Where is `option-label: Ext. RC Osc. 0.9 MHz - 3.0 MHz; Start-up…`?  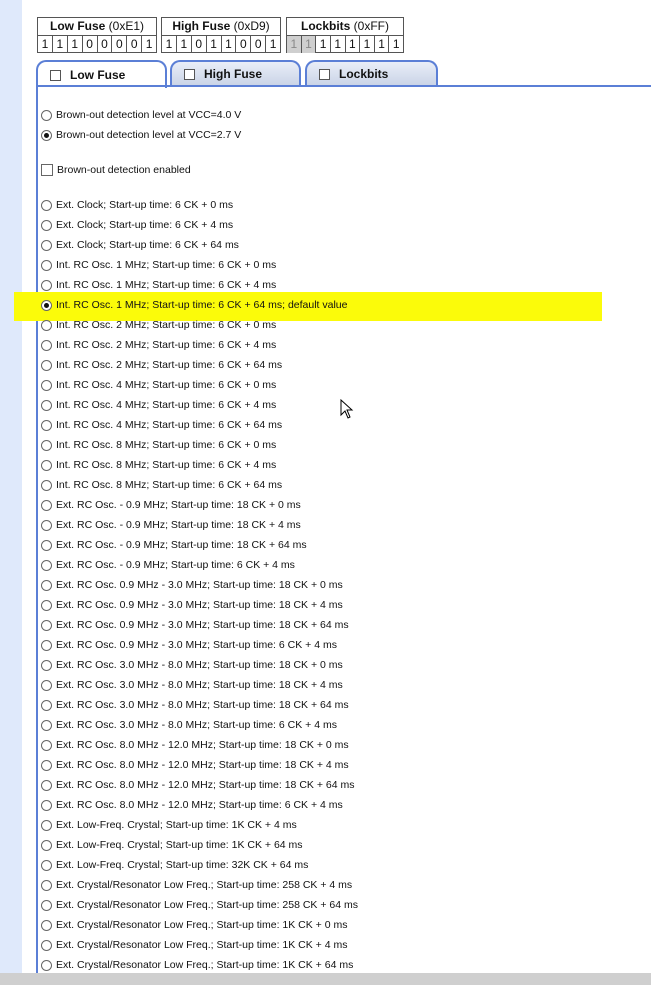
option-label: Ext. RC Osc. 0.9 MHz - 3.0 MHz; Start-up… is located at coordinates (202, 625).